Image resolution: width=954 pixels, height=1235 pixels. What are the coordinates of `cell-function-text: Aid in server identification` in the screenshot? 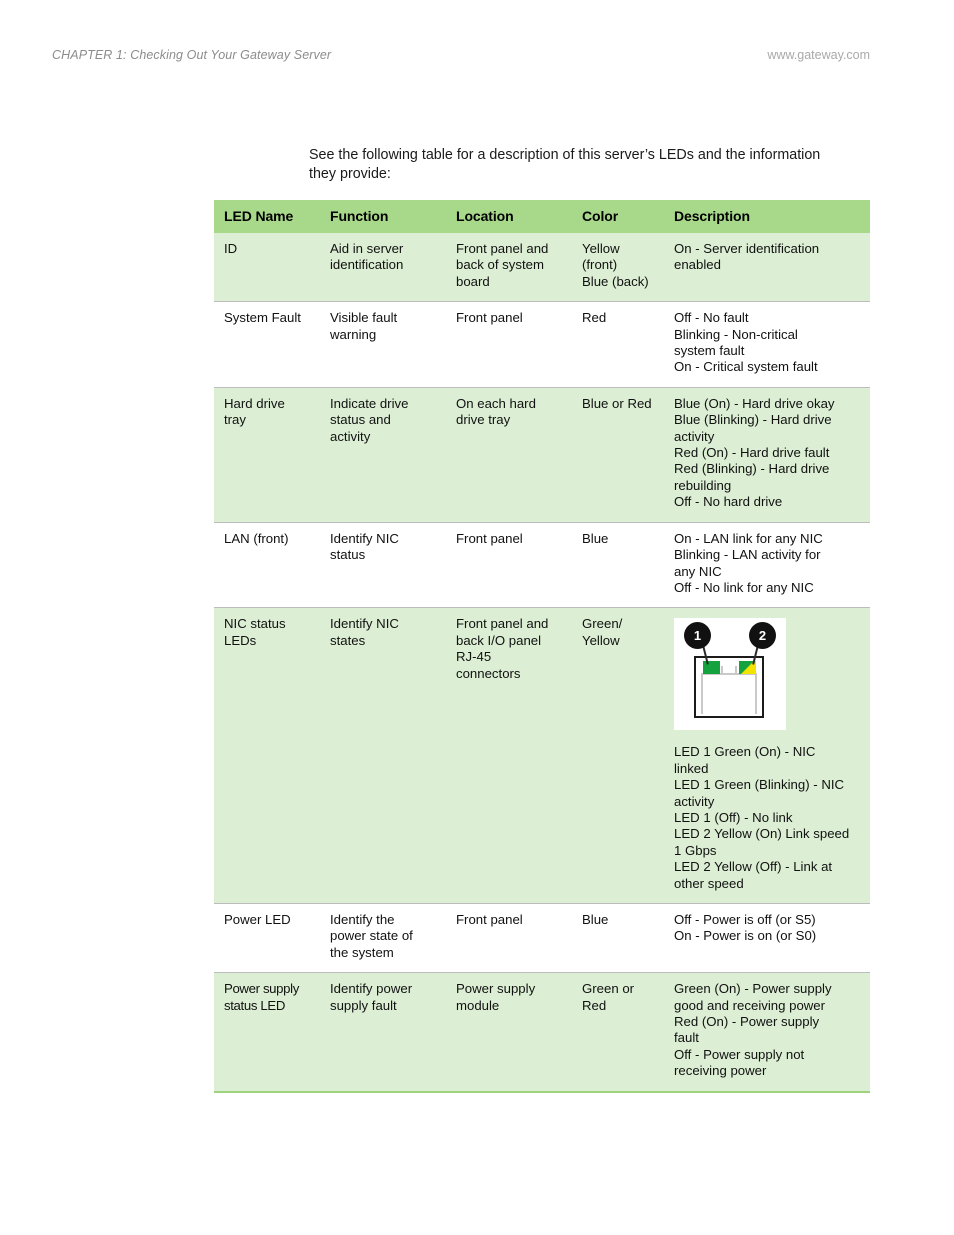 It's located at (367, 257).